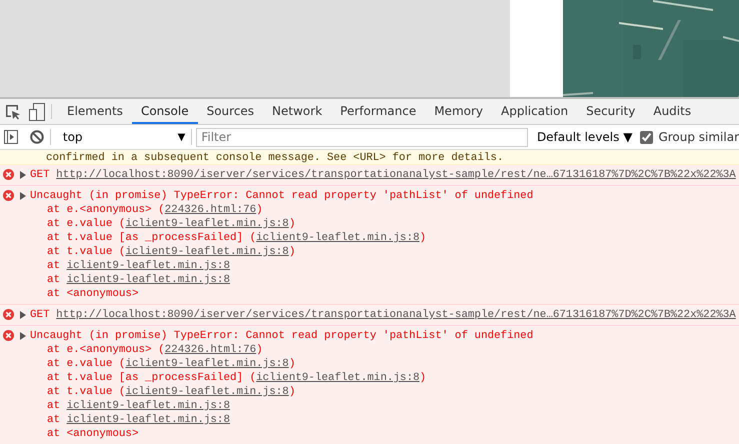 The image size is (739, 444). What do you see at coordinates (297, 111) in the screenshot?
I see `panel-tab: Network` at bounding box center [297, 111].